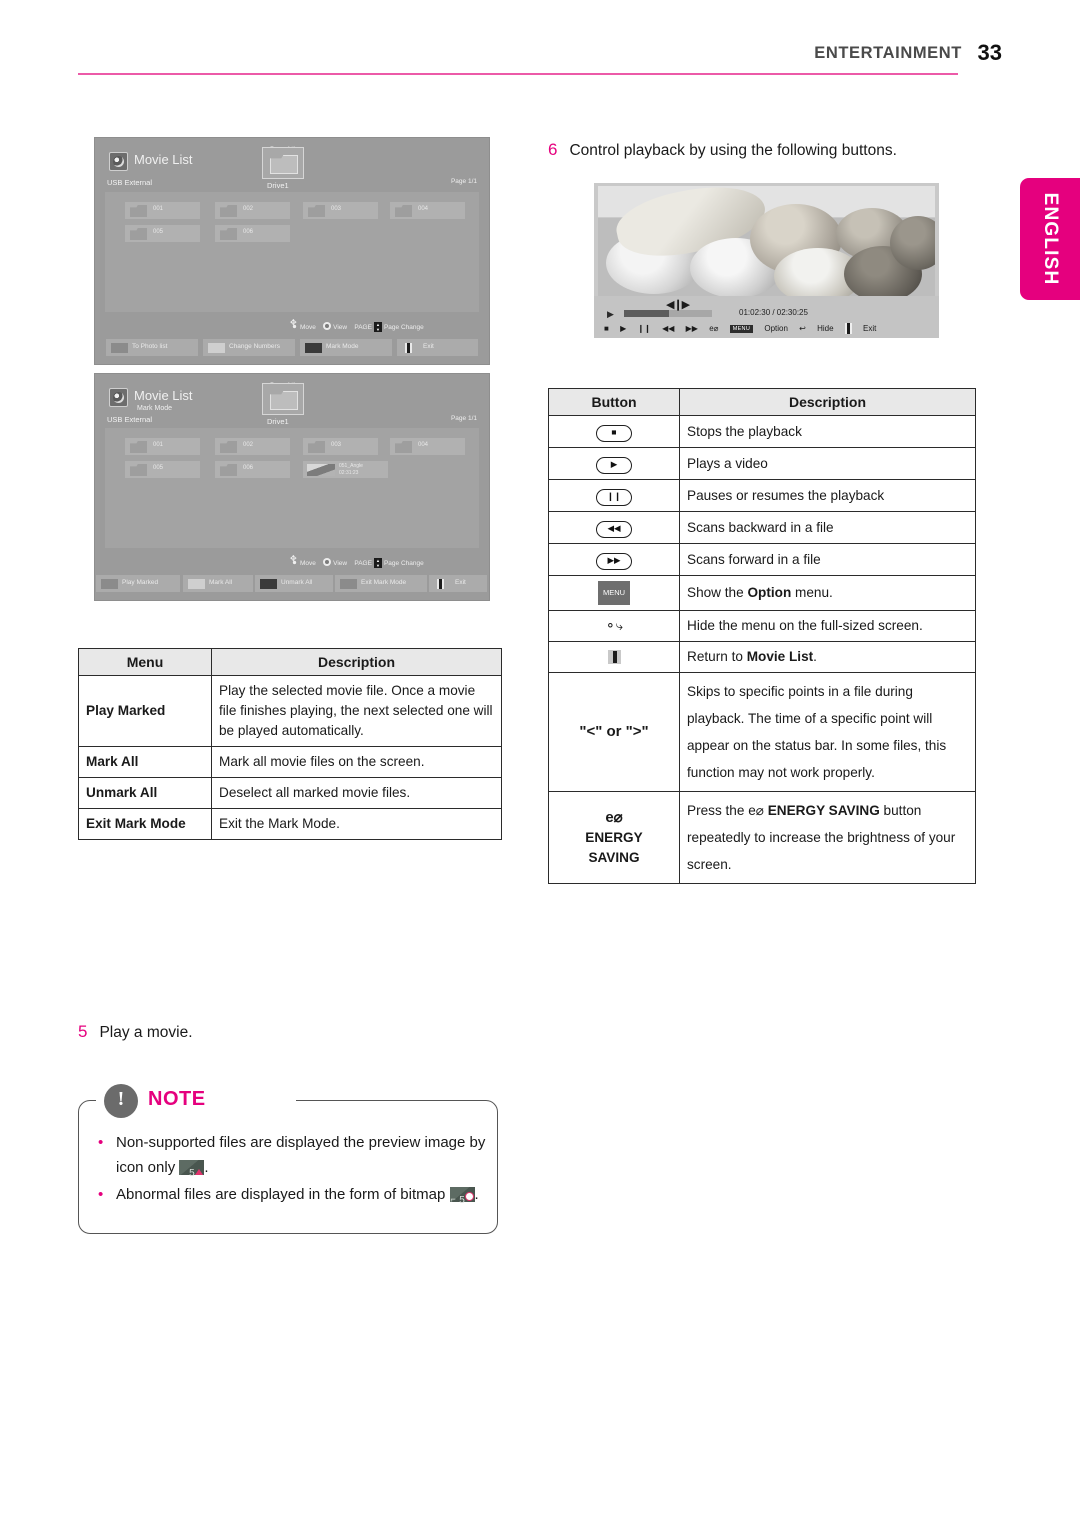 This screenshot has width=1080, height=1524. I want to click on rewind-button: ◀◀, so click(668, 328).